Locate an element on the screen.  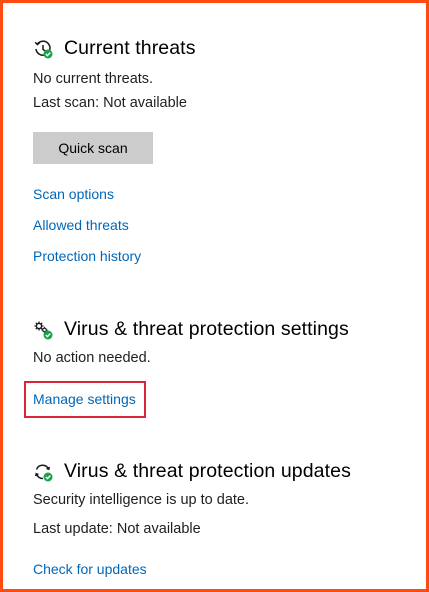
security-intelligence-status: Security intelligence is up to date. is located at coordinates (141, 500).